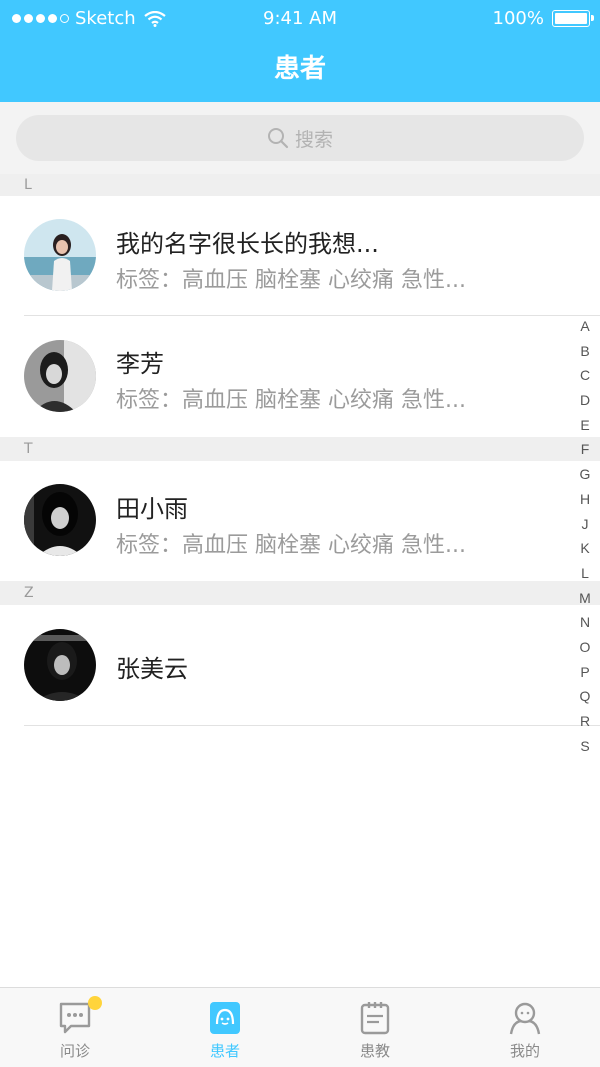 The image size is (600, 1067). What do you see at coordinates (300, 665) in the screenshot?
I see `patient-row: 张美云` at bounding box center [300, 665].